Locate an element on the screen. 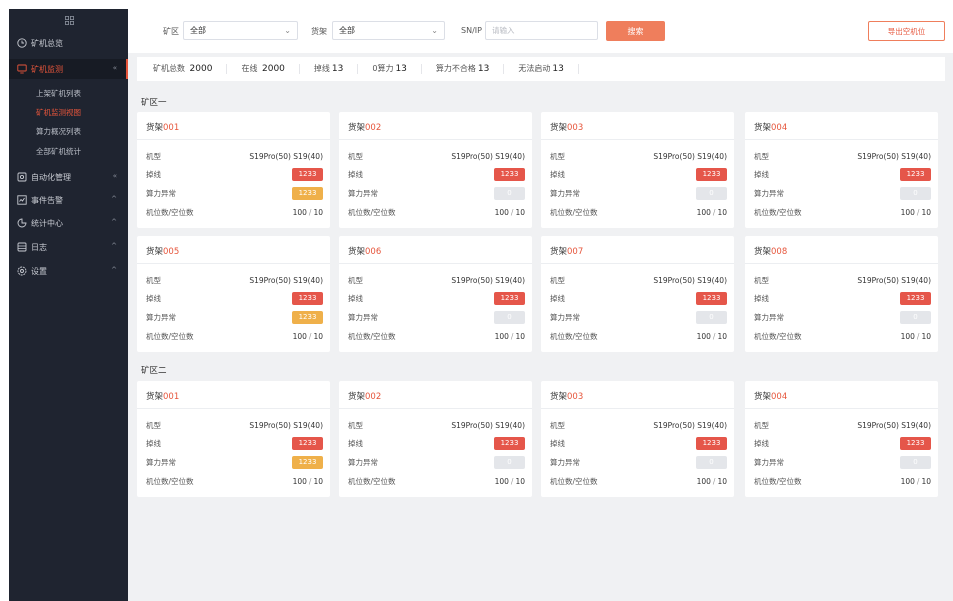 The image size is (953, 601). filter-bar: 矿区 全部 ⌄ 货架 全部 ⌄ SN/IP 请输入 搜索 导出空机位 is located at coordinates (540, 31).